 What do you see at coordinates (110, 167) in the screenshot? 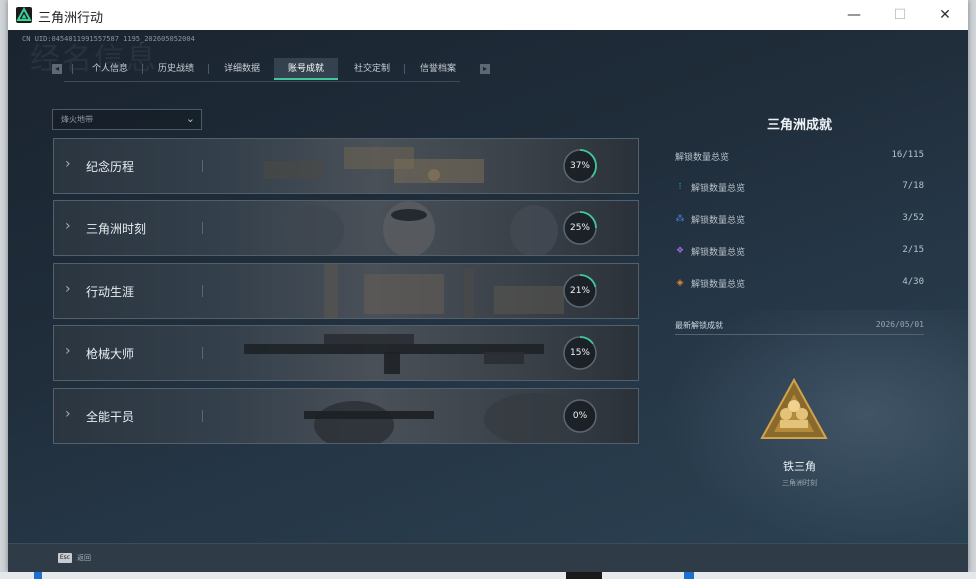
I see `achievement-name: 纪念历程` at bounding box center [110, 167].